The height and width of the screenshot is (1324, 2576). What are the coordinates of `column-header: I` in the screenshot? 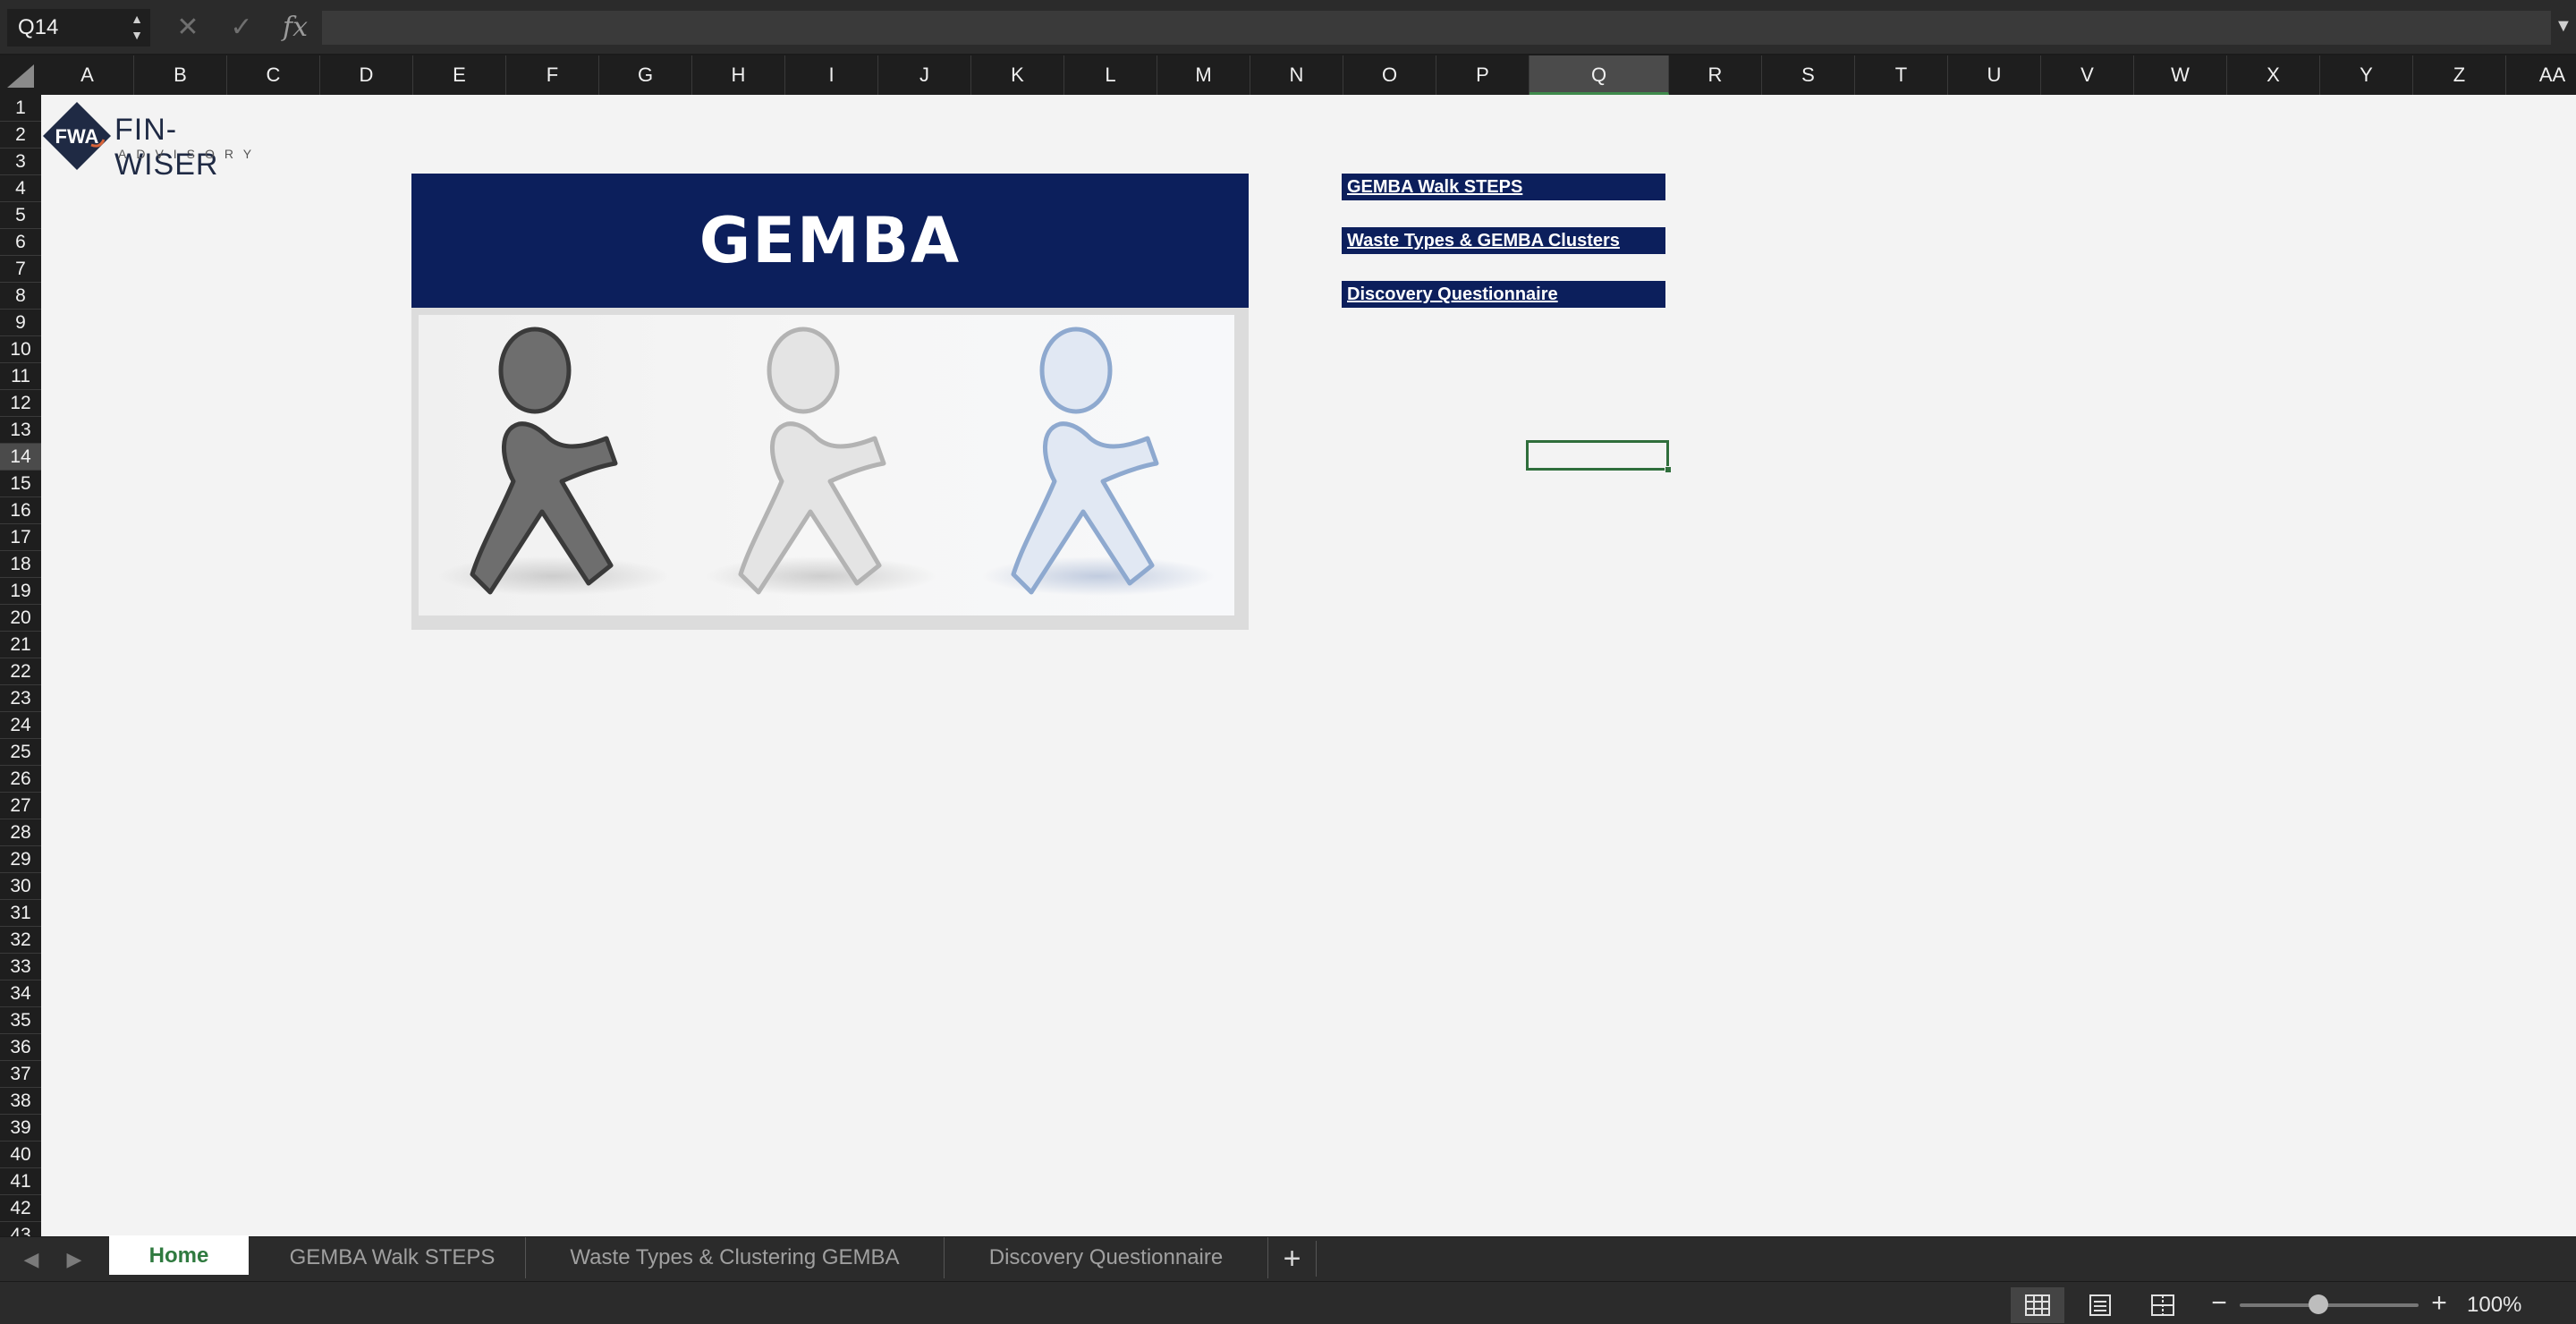 It's located at (831, 75).